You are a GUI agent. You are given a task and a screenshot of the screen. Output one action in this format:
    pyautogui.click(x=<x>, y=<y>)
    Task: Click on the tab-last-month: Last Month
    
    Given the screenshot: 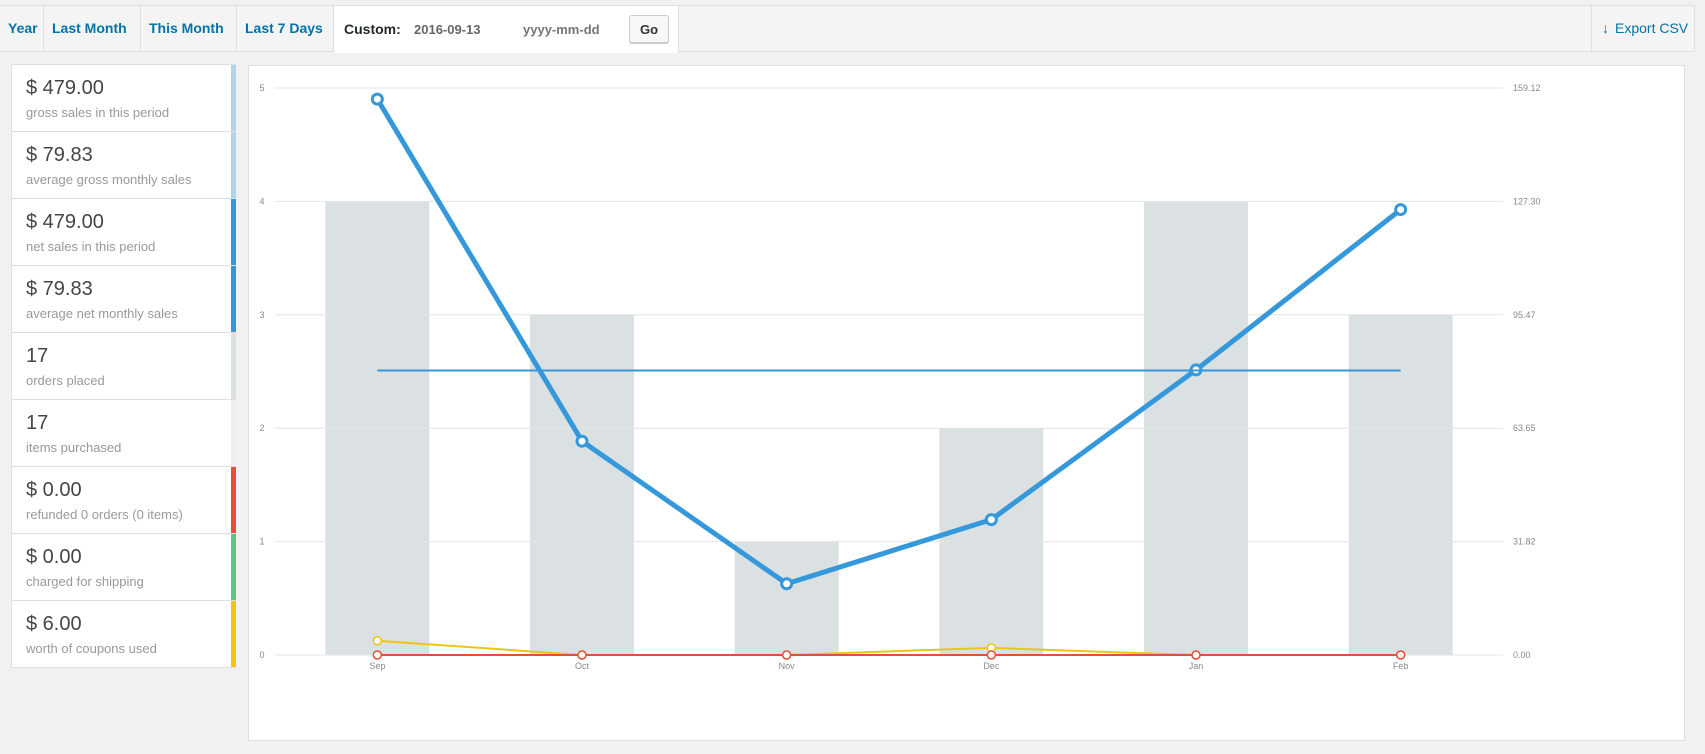 What is the action you would take?
    pyautogui.click(x=92, y=28)
    